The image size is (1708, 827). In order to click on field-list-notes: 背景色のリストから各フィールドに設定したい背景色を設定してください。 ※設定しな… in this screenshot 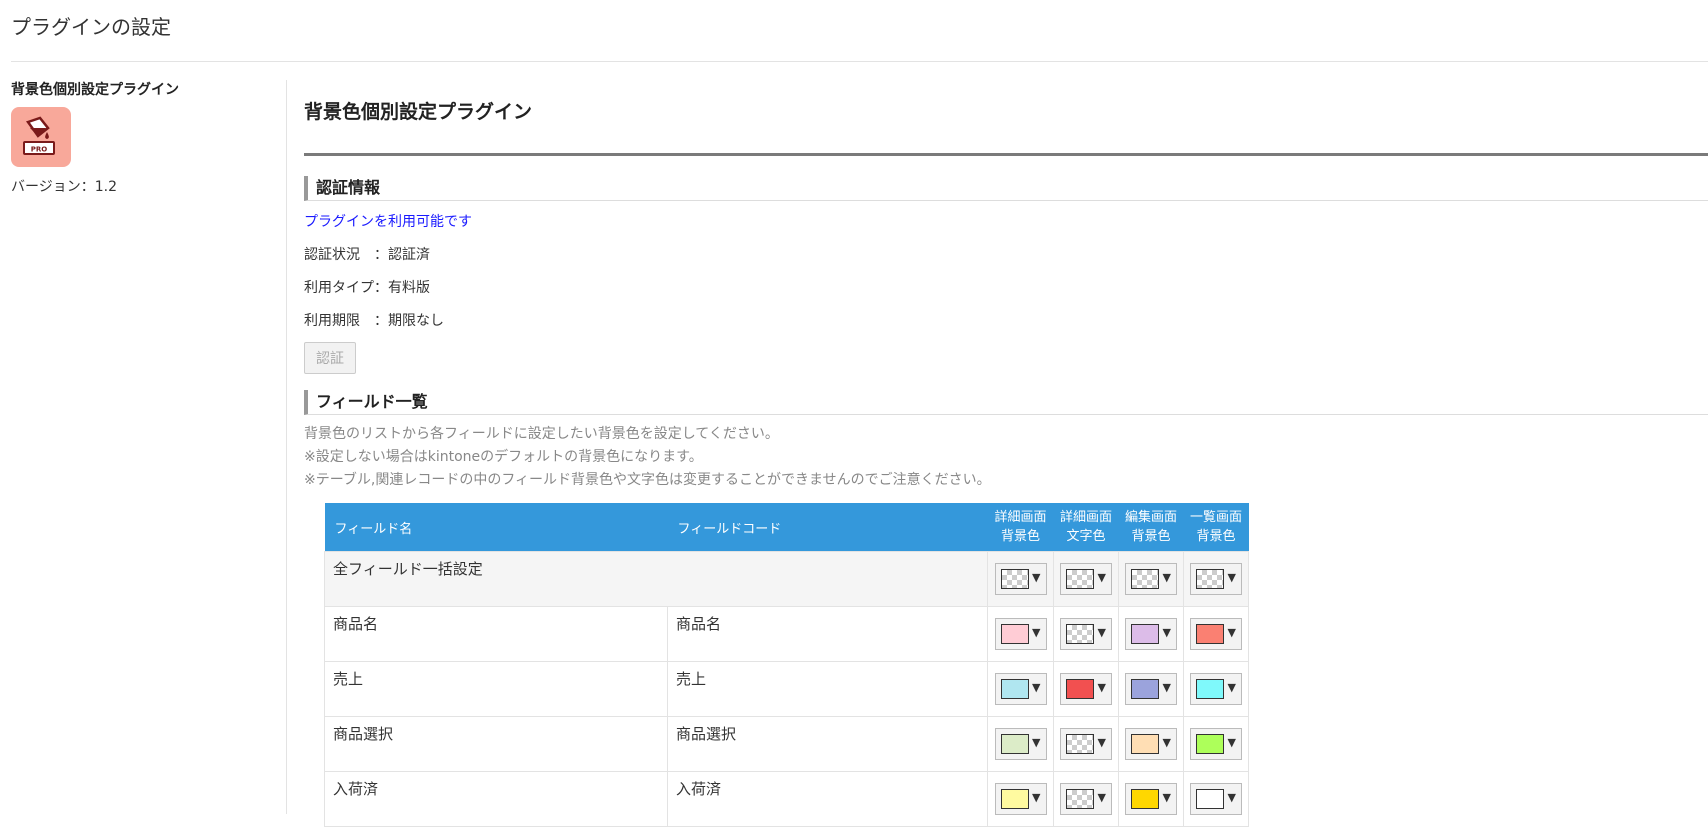, I will do `click(1006, 457)`.